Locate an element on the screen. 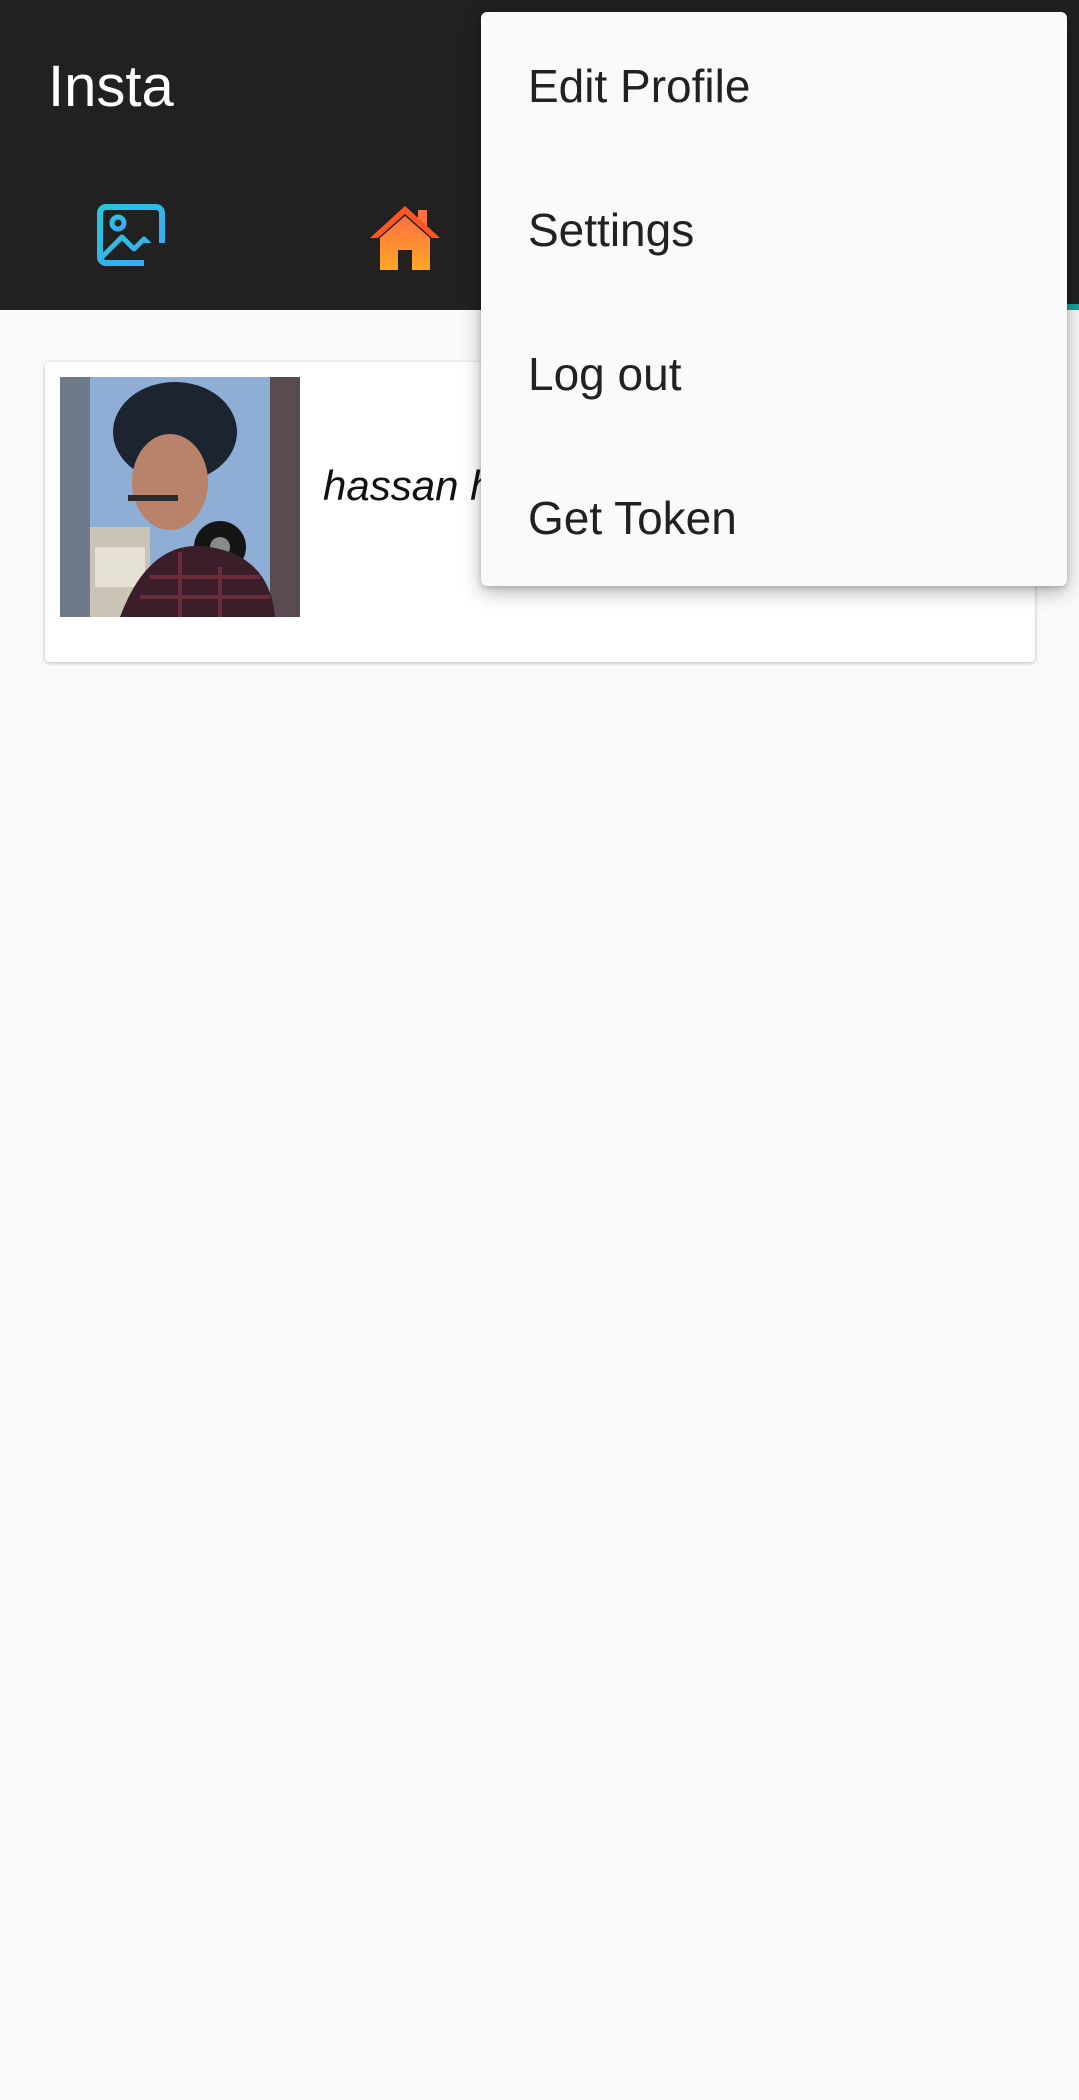 The width and height of the screenshot is (1079, 2100). menu-item-label: Settings is located at coordinates (611, 230).